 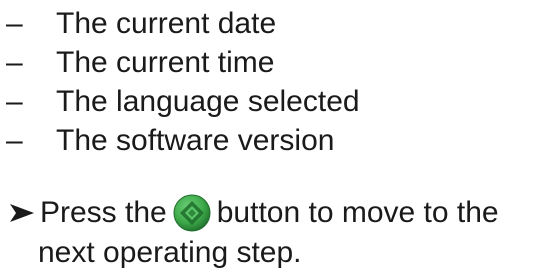 I want to click on list-item-text: The current time, so click(x=165, y=62).